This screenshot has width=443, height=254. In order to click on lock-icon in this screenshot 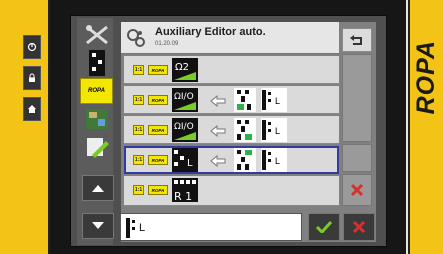, I will do `click(32, 77)`.